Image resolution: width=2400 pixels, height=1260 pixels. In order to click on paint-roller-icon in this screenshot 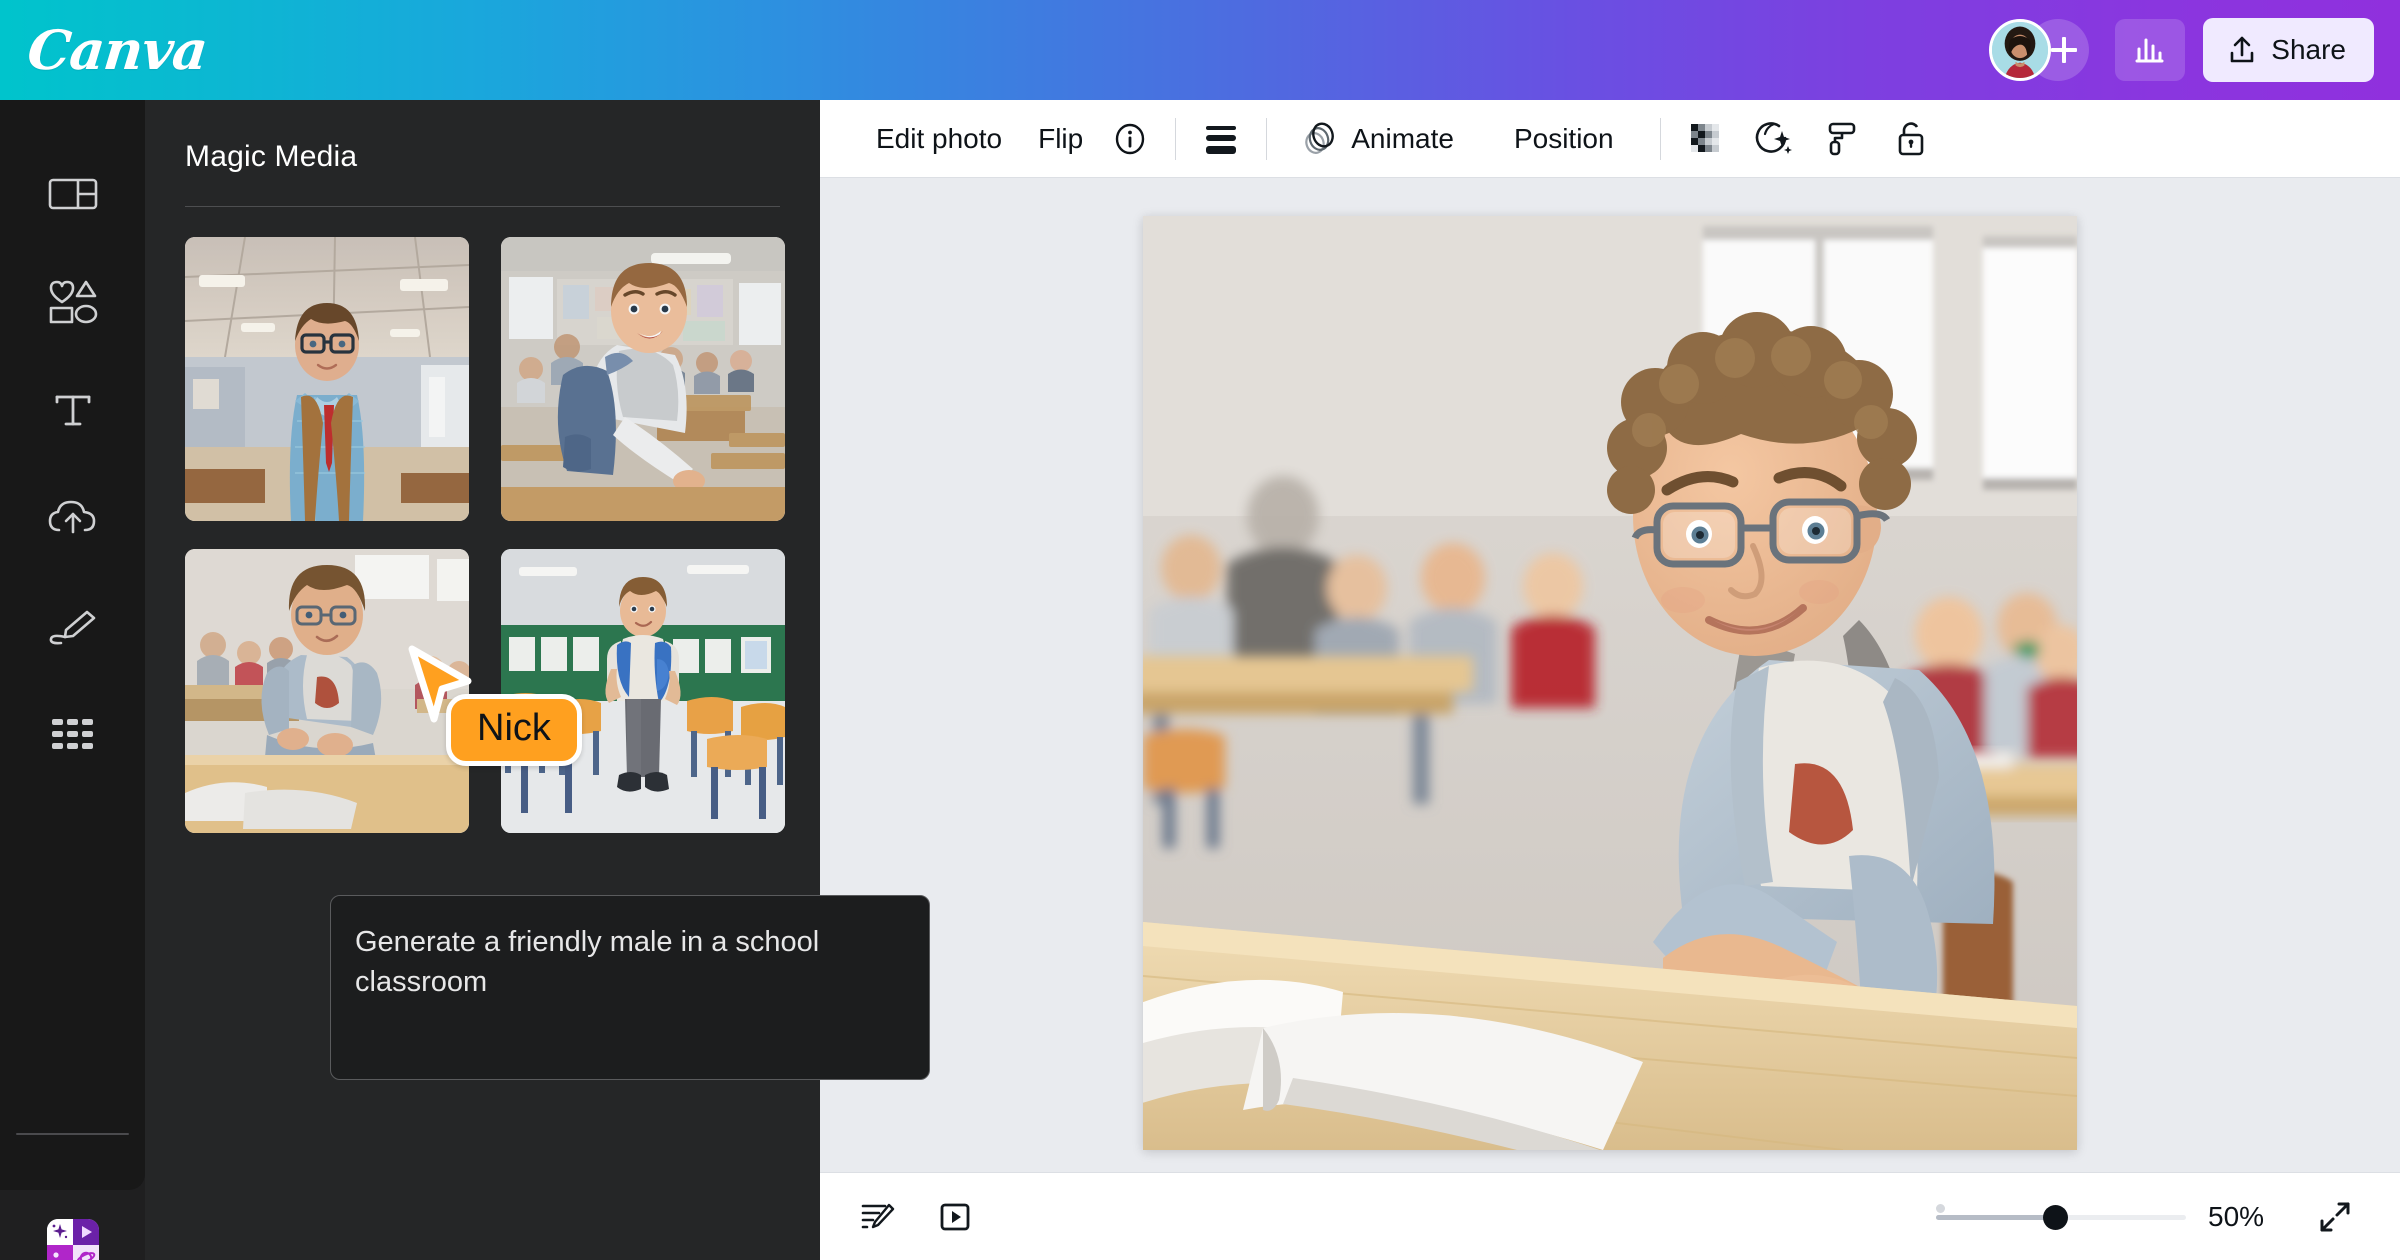, I will do `click(1841, 138)`.